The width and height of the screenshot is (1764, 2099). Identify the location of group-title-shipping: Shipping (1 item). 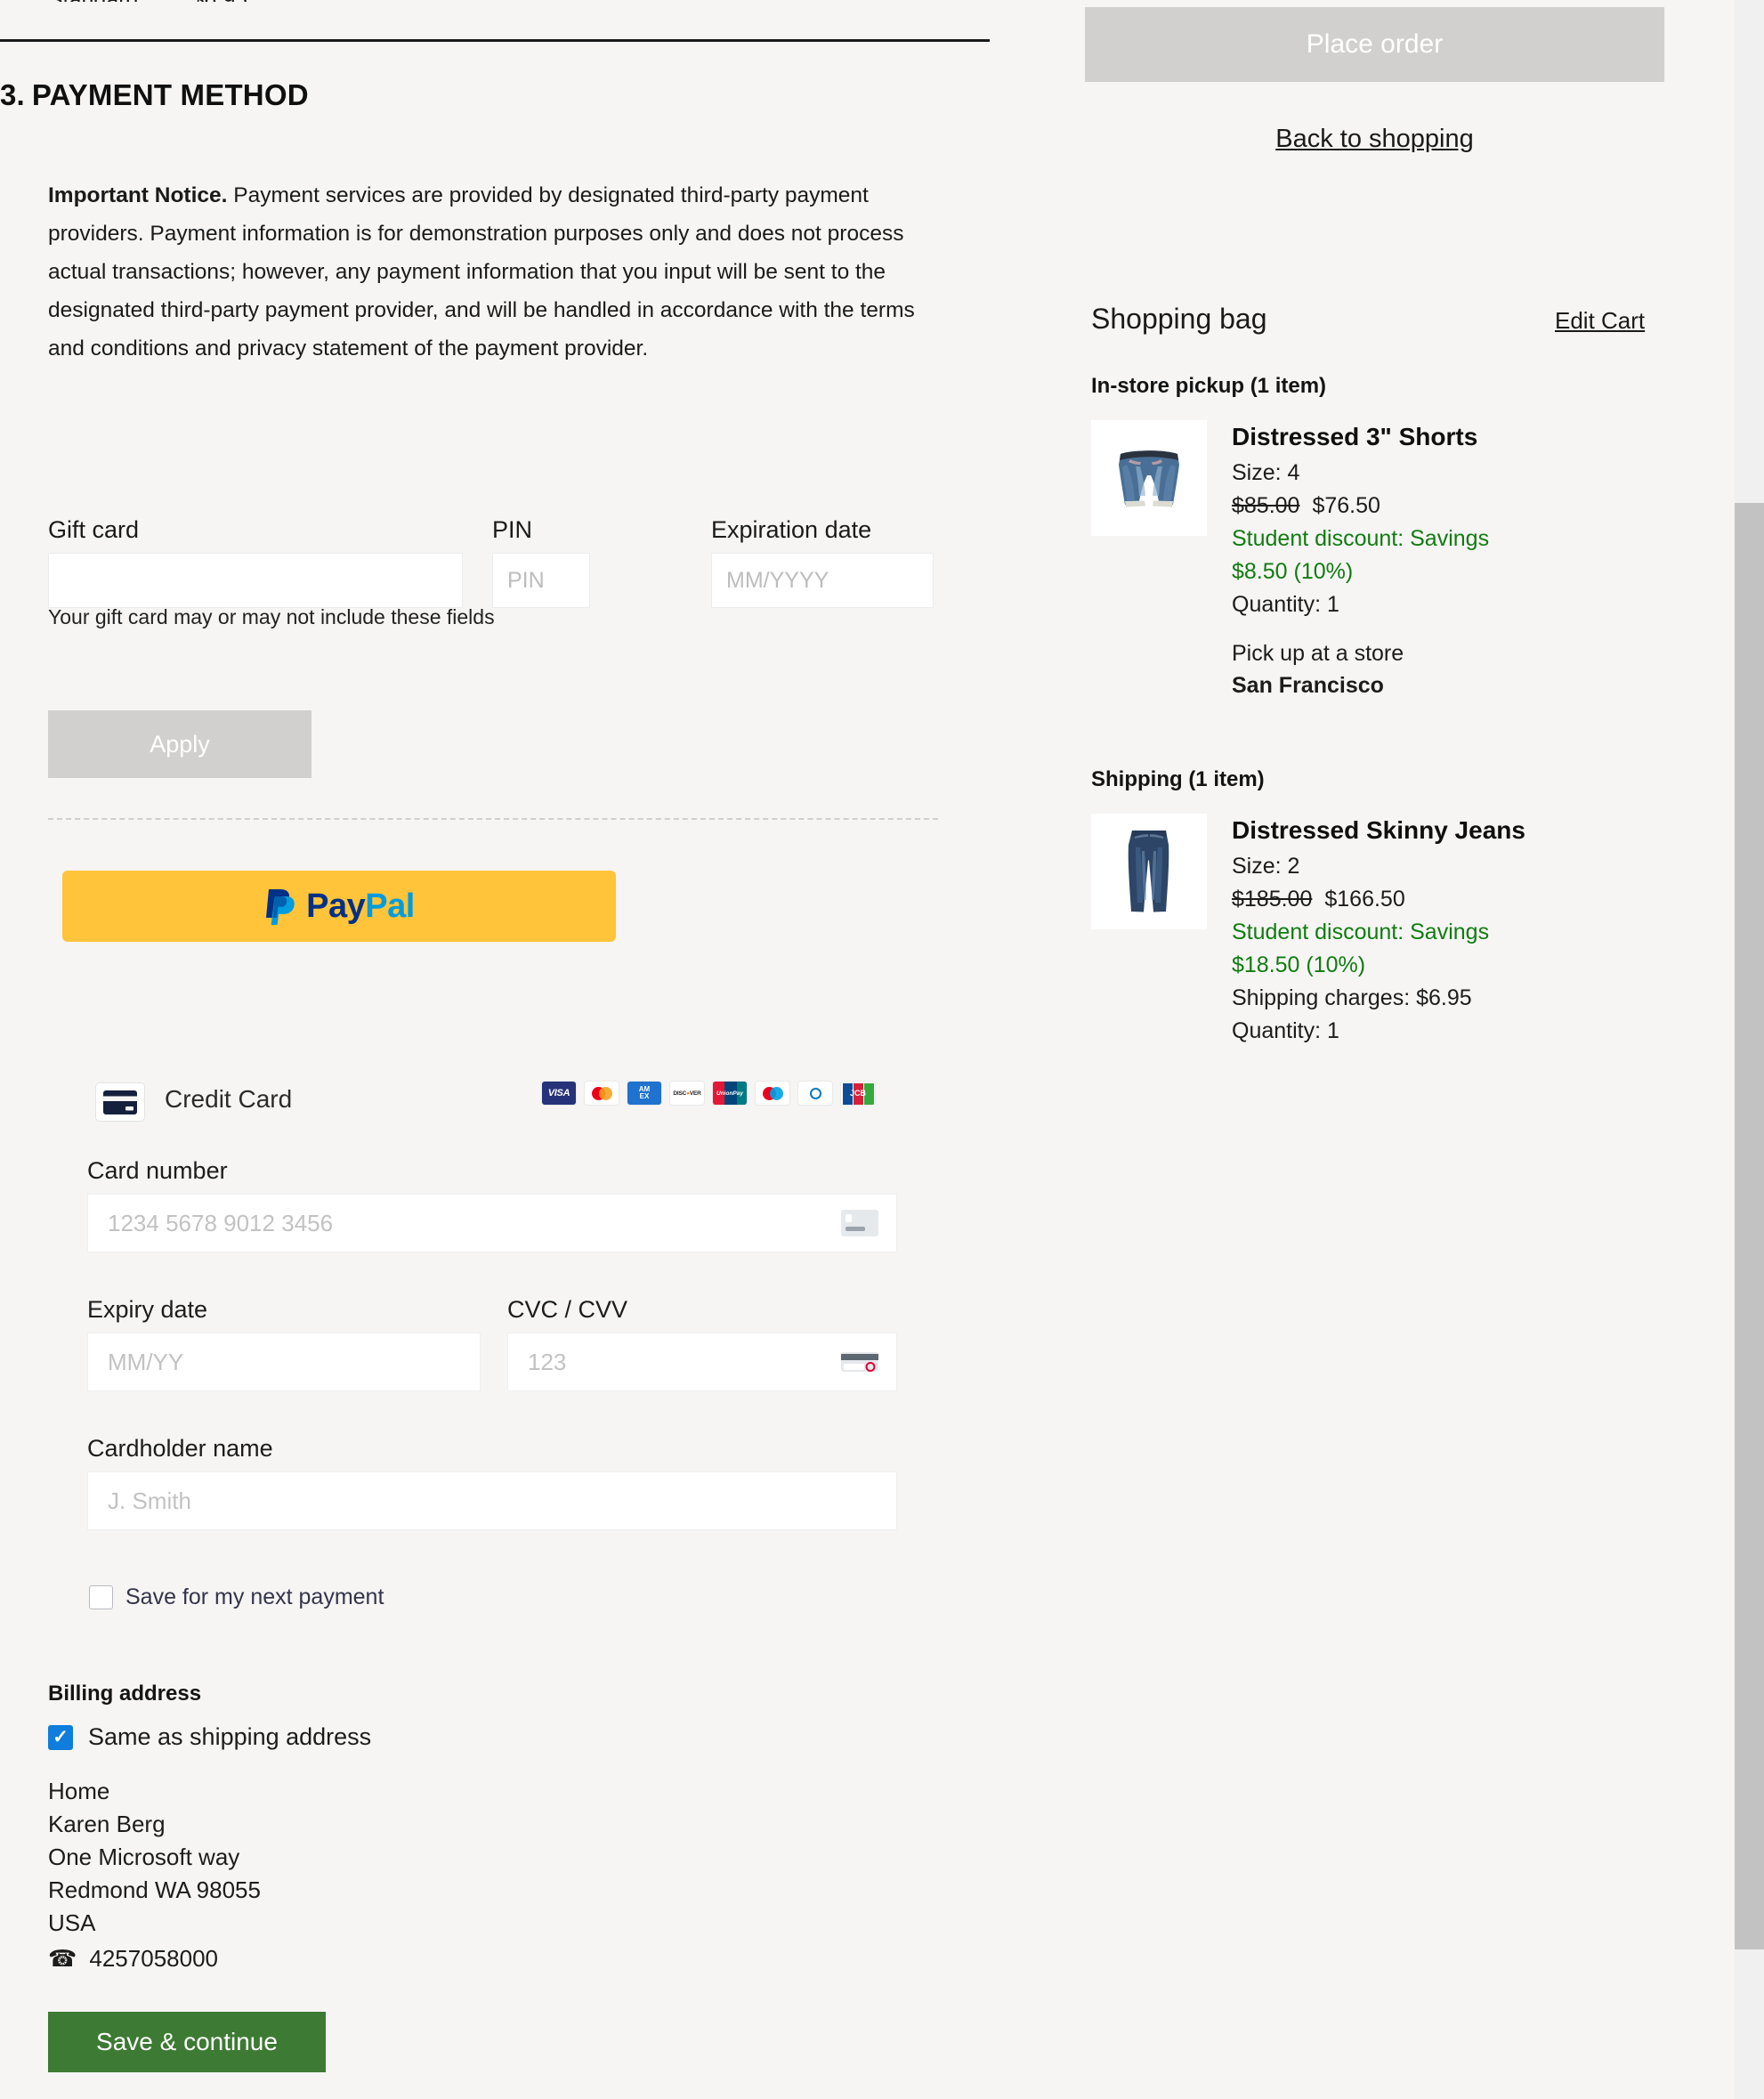
(1178, 779).